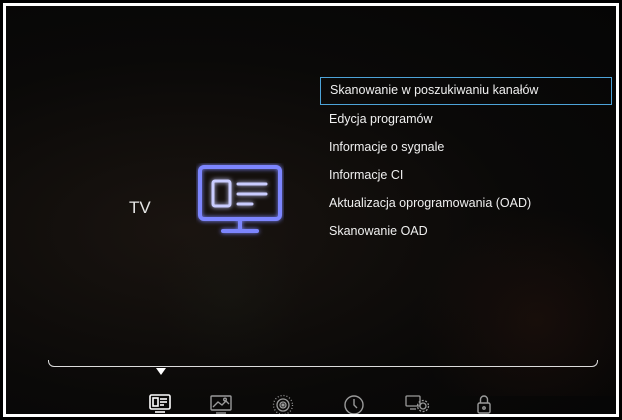 The width and height of the screenshot is (622, 420). I want to click on clock-icon, so click(354, 402).